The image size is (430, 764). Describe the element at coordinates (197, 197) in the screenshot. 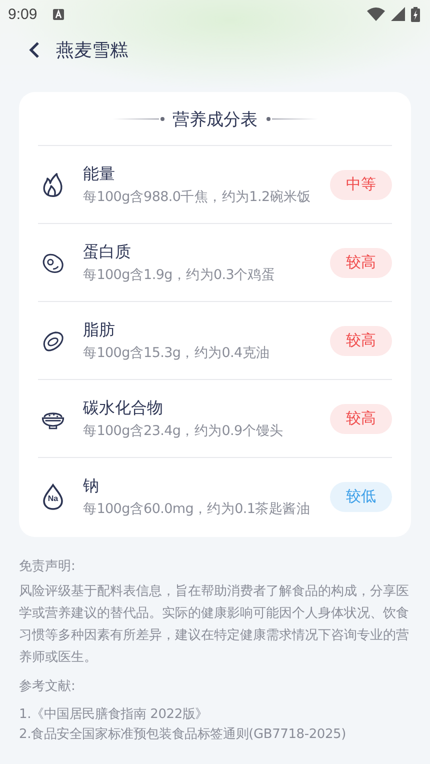

I see `nutrient-detail: 每100g含988.0千焦，约为1.2碗米饭` at that location.